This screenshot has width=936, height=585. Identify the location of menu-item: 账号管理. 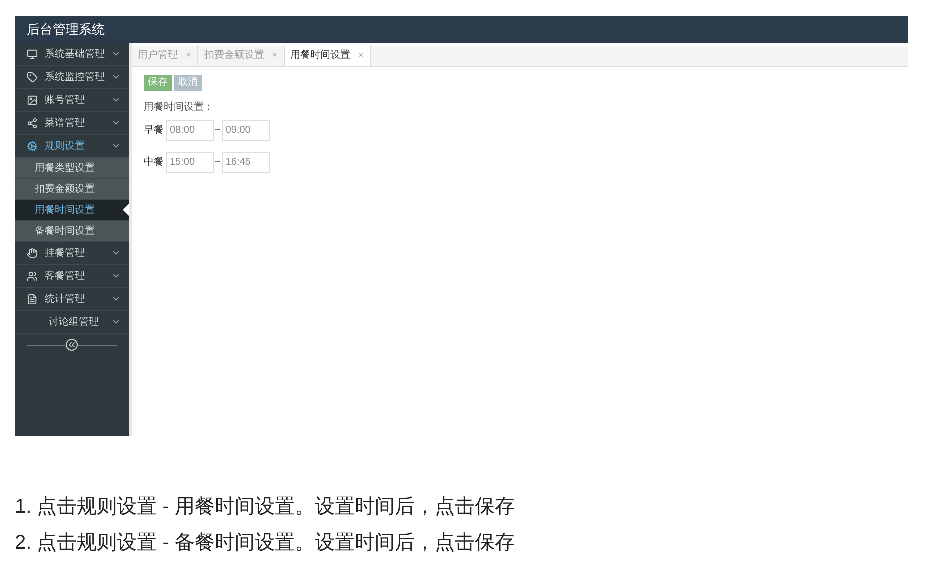
(72, 100).